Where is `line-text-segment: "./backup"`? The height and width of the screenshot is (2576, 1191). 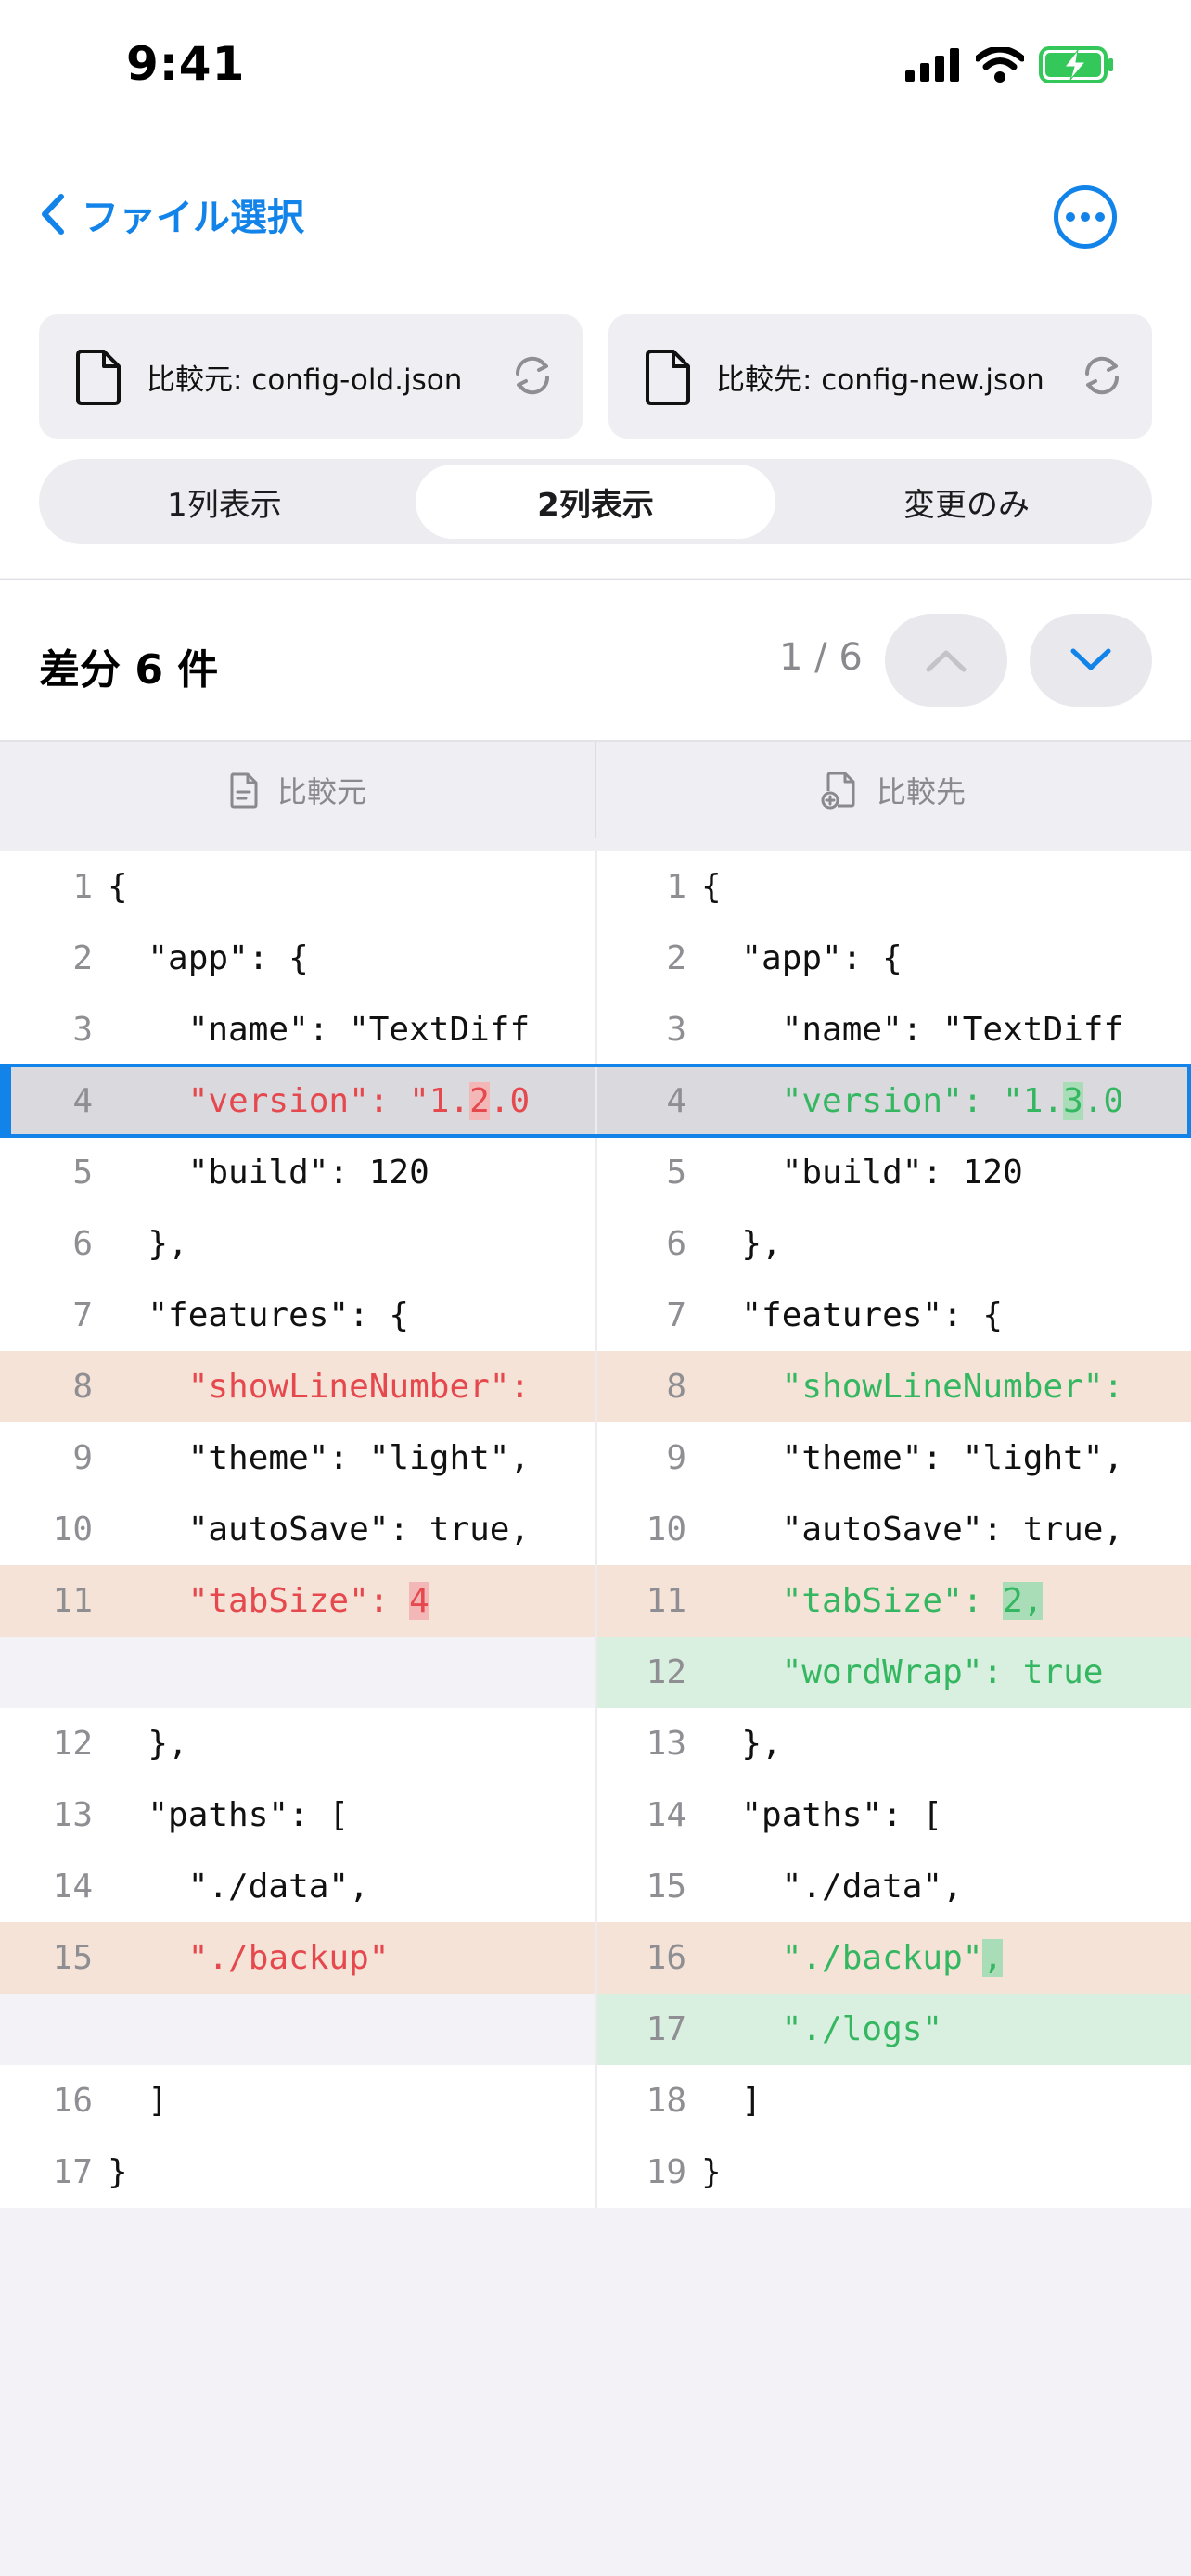
line-text-segment: "./backup" is located at coordinates (842, 1958).